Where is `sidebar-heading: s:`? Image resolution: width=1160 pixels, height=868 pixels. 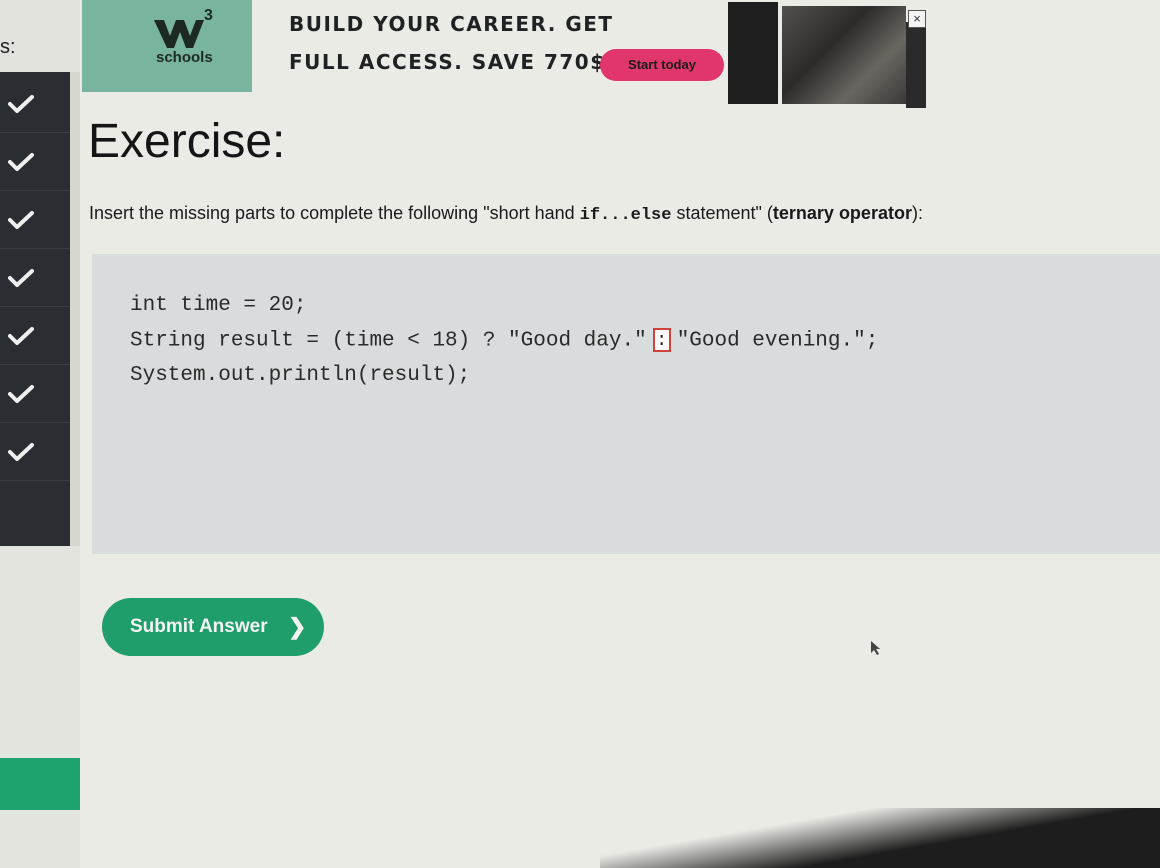
sidebar-heading: s: is located at coordinates (40, 36).